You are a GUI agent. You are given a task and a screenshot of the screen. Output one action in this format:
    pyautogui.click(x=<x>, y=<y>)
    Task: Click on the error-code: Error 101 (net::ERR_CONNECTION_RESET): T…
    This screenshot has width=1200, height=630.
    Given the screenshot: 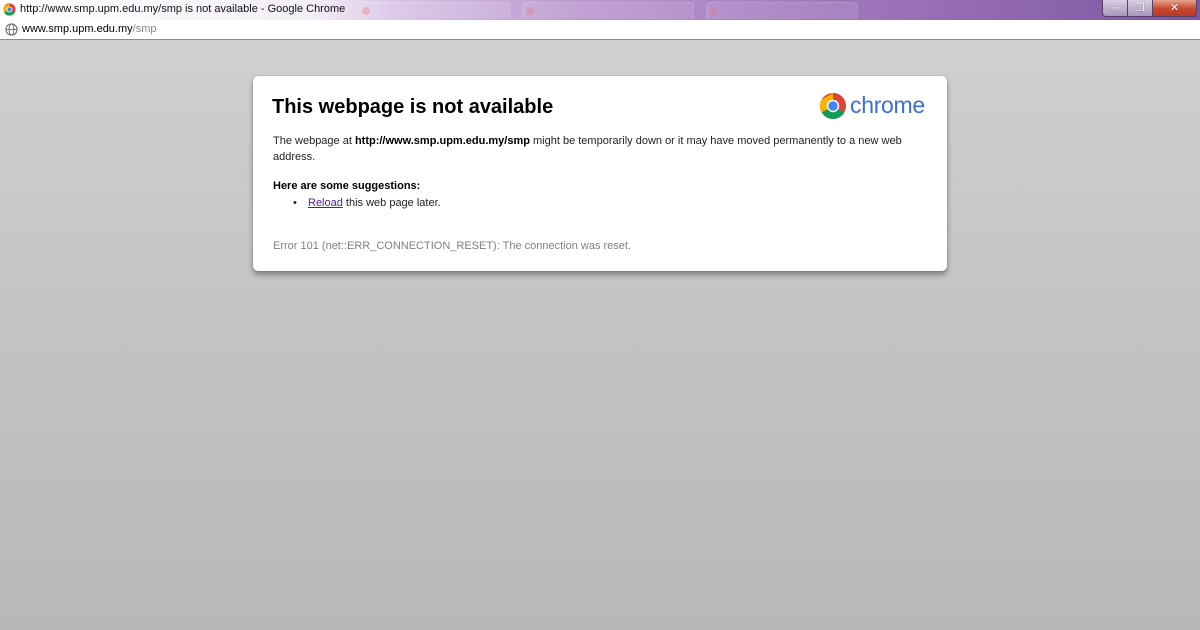 What is the action you would take?
    pyautogui.click(x=452, y=246)
    